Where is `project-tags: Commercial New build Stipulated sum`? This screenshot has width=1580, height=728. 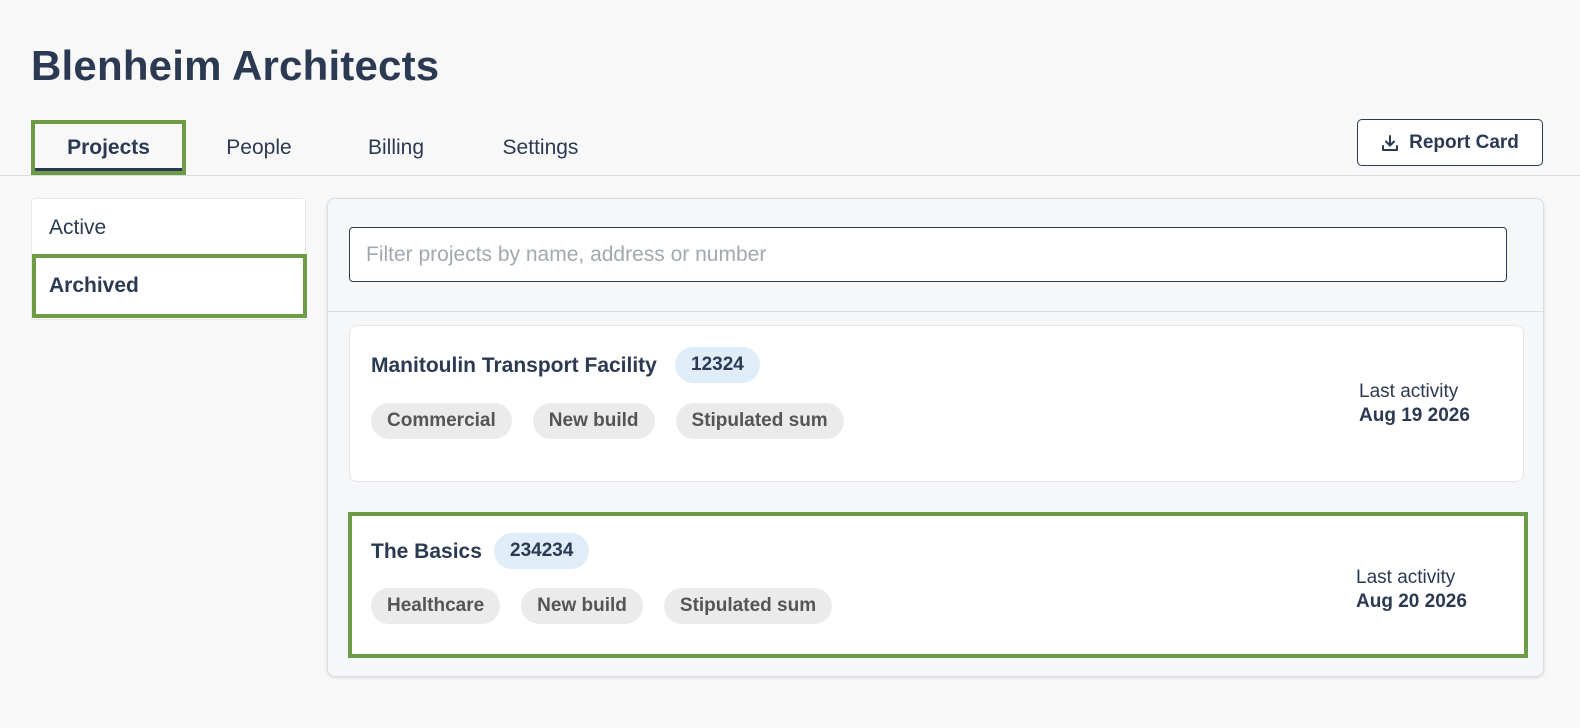 project-tags: Commercial New build Stipulated sum is located at coordinates (607, 421).